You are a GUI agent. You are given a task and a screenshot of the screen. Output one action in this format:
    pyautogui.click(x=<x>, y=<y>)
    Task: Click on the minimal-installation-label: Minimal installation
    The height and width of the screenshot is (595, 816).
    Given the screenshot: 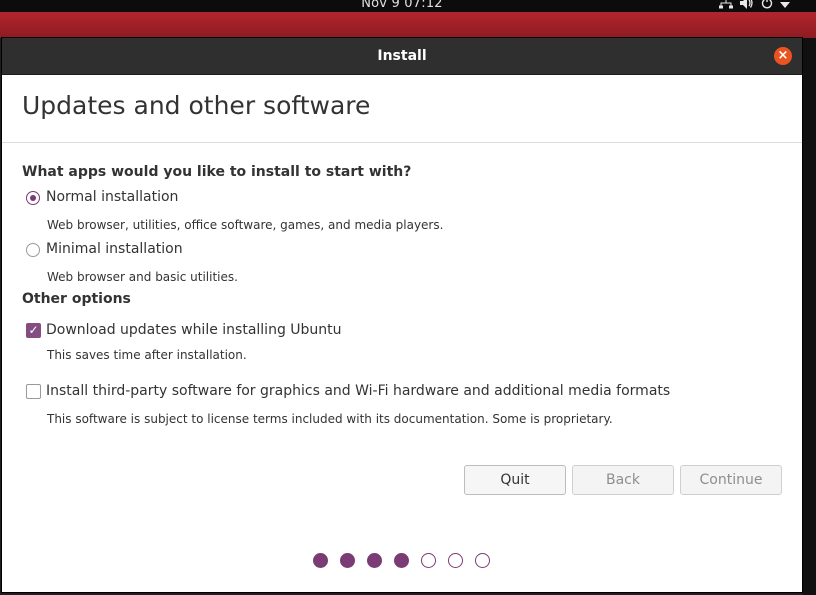 What is the action you would take?
    pyautogui.click(x=114, y=249)
    